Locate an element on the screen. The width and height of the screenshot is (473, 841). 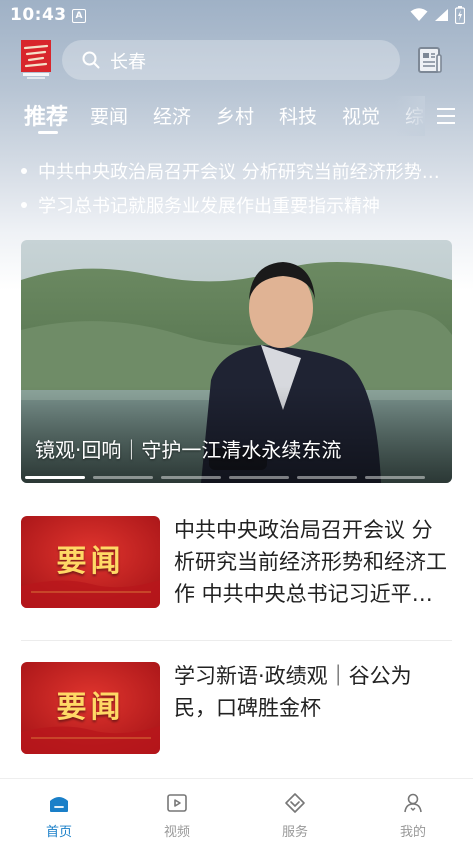
nav-home: 首页 is located at coordinates (59, 810).